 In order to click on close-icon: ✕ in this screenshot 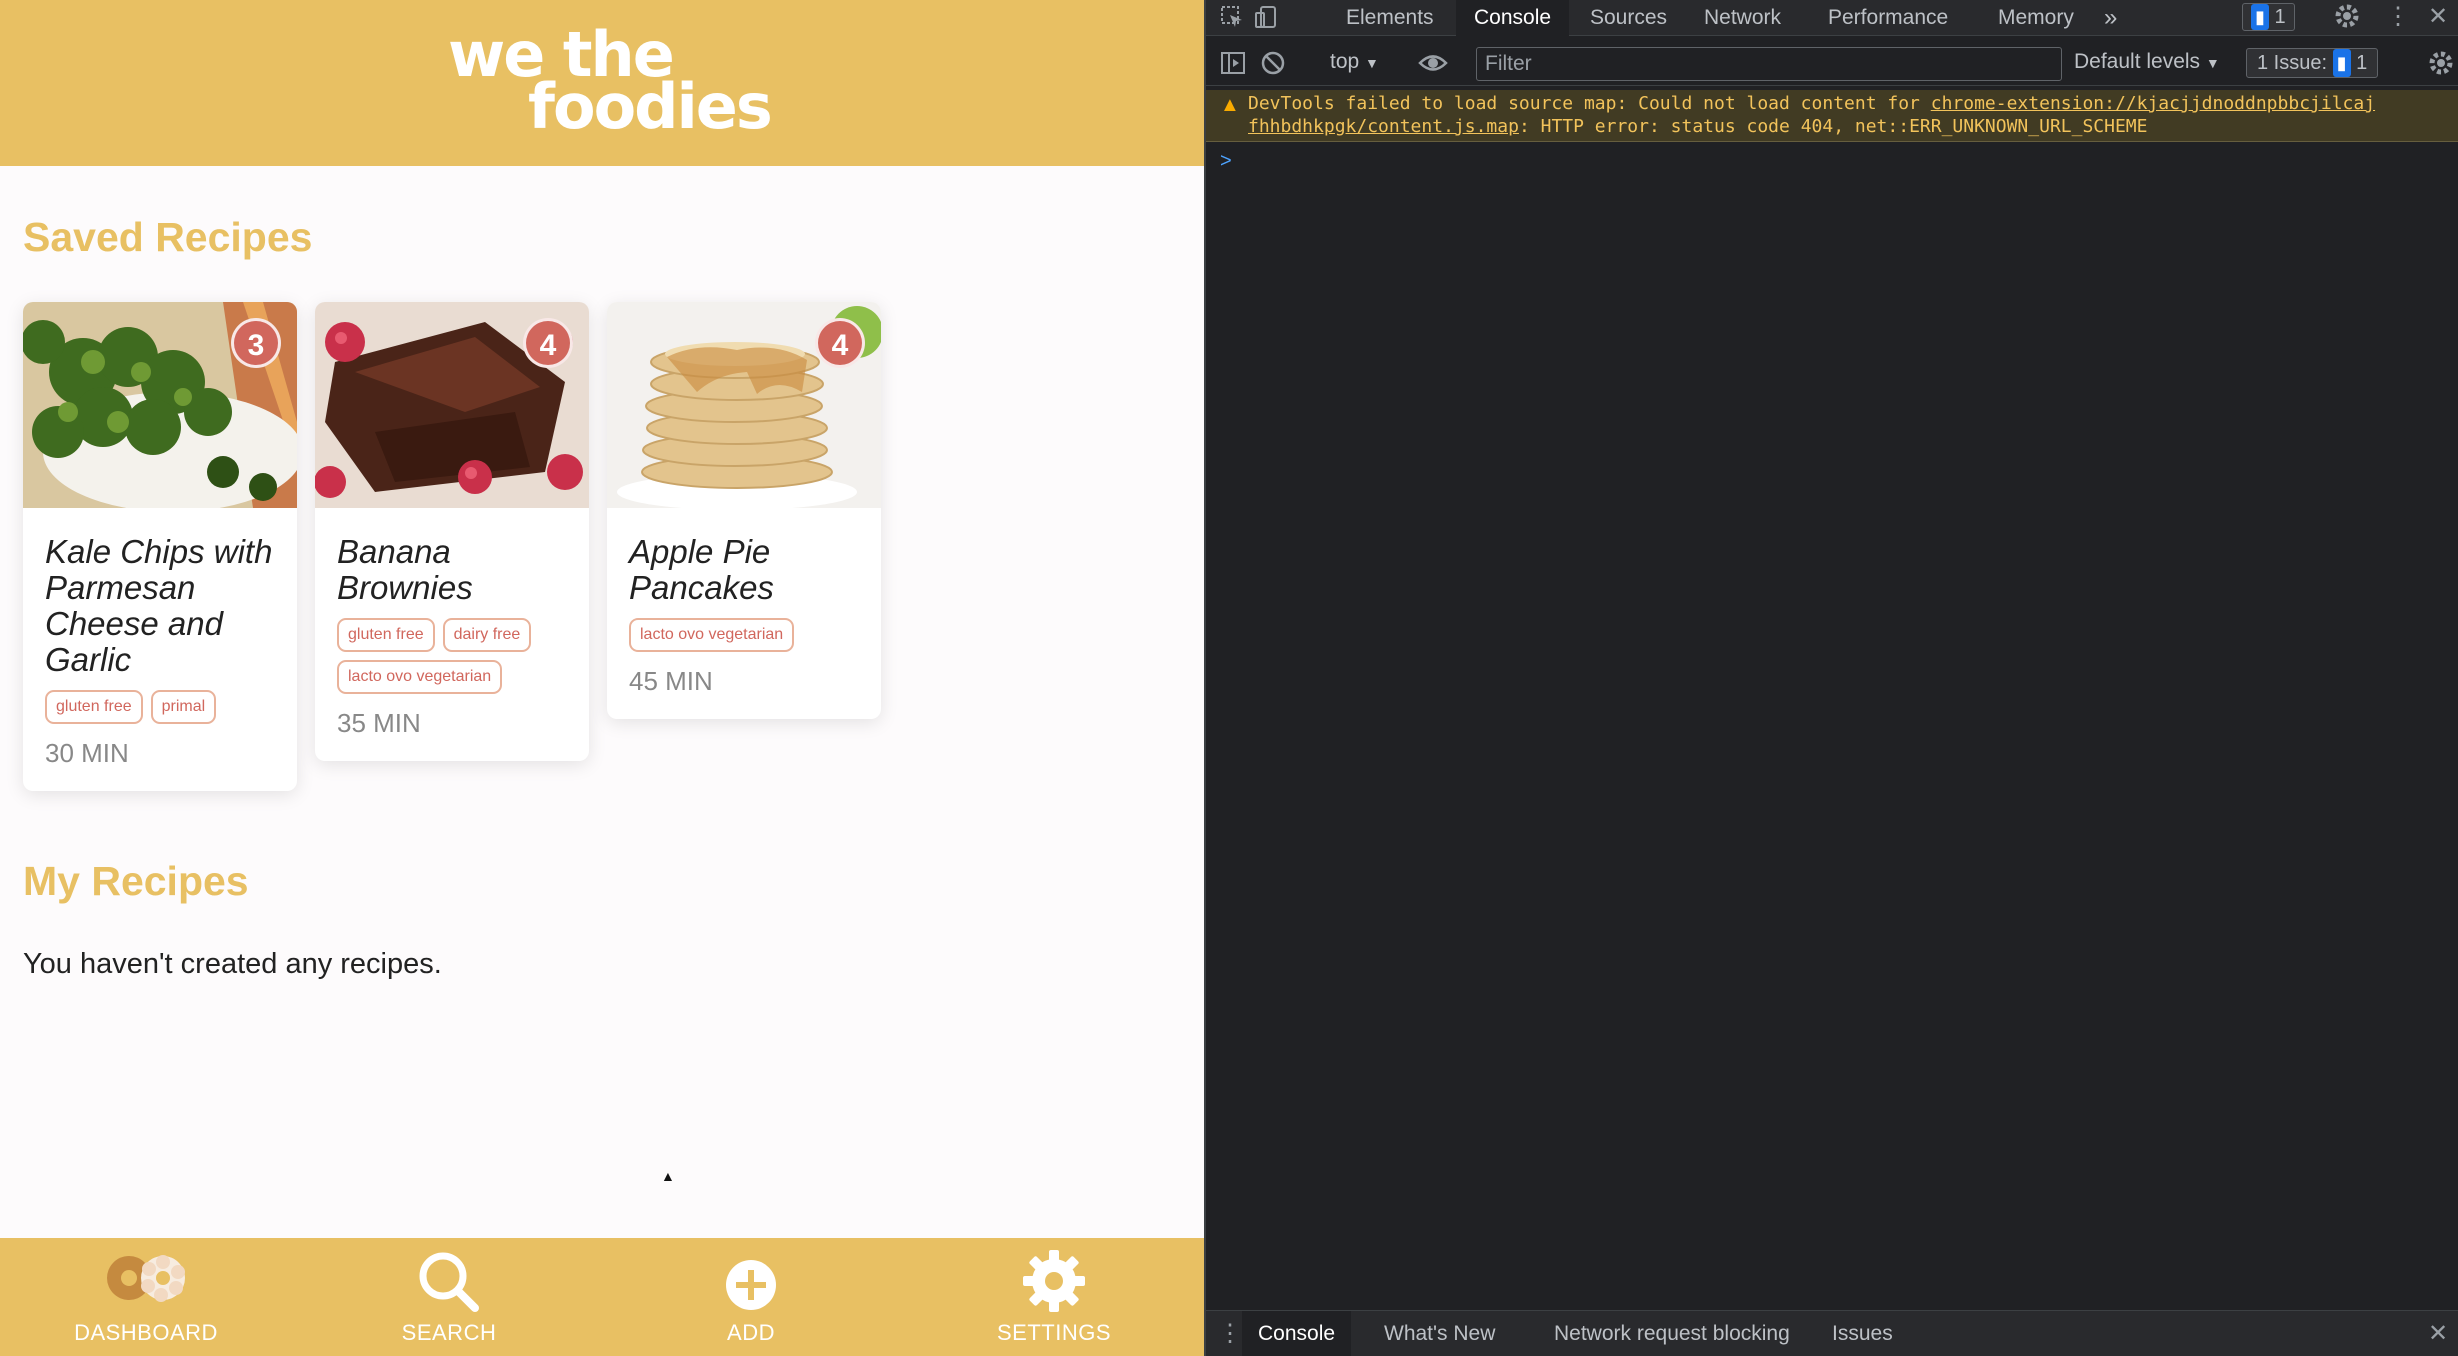, I will do `click(2438, 16)`.